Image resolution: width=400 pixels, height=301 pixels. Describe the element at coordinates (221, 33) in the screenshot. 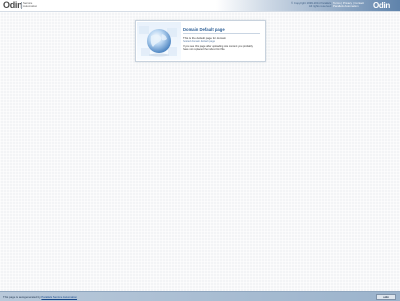

I see `title-divider` at that location.